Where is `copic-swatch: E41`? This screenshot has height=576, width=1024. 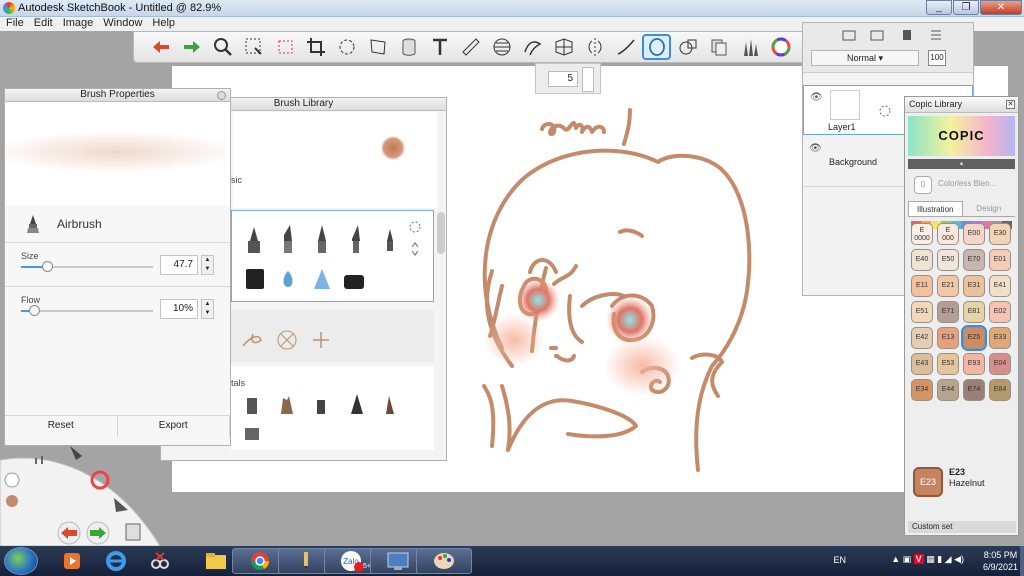 copic-swatch: E41 is located at coordinates (1000, 286).